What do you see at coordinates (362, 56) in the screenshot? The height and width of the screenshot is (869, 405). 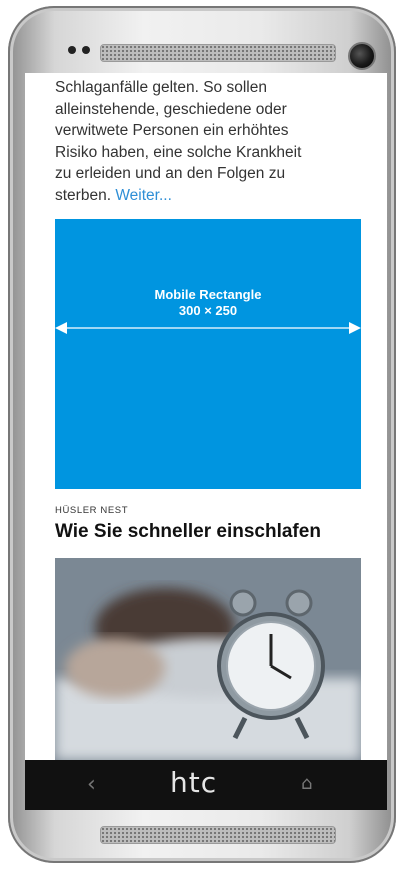 I see `front-camera-icon` at bounding box center [362, 56].